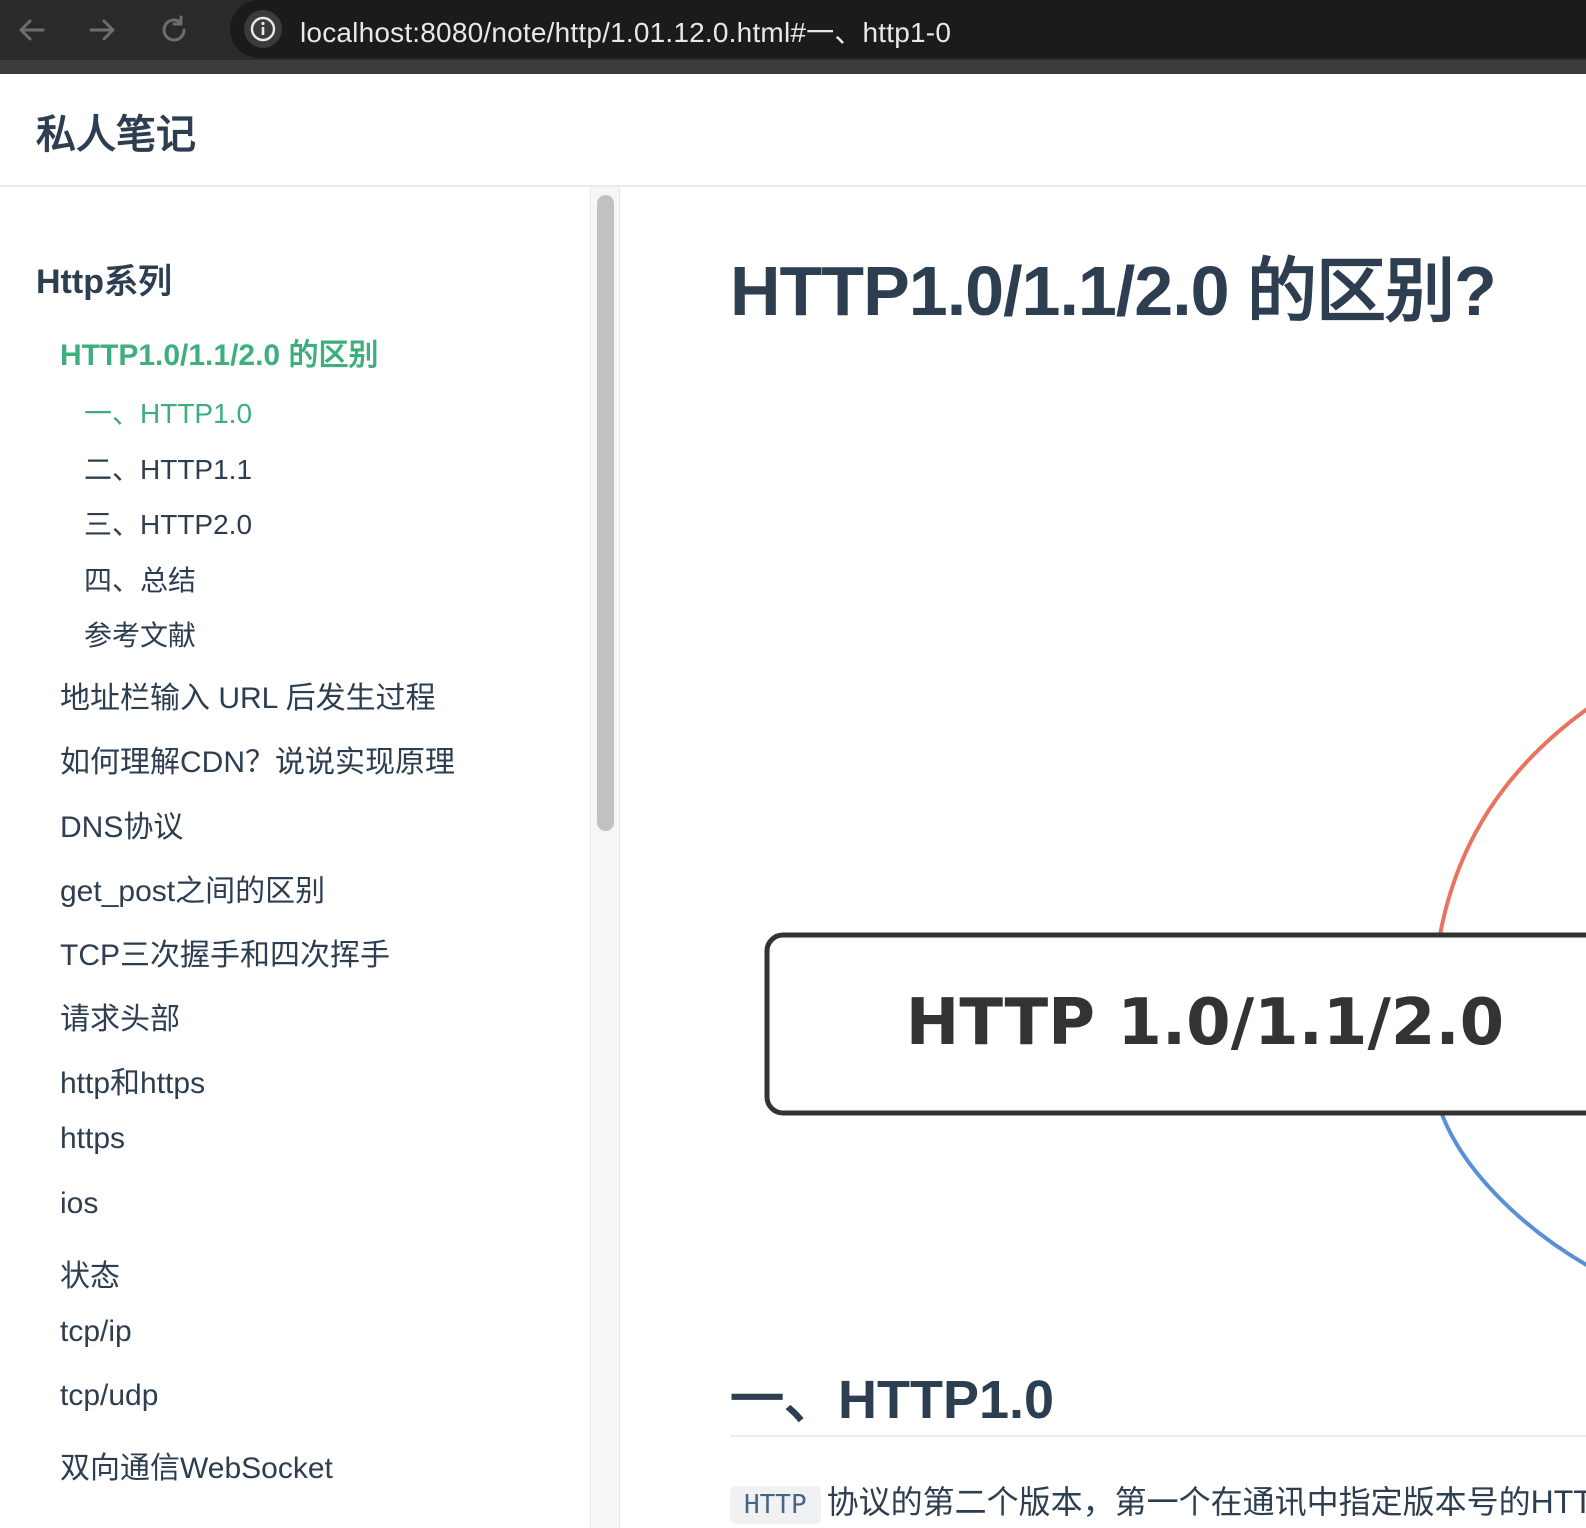 The image size is (1586, 1528). I want to click on sidebar-item-tcp-udp: tcp/udp, so click(109, 1396).